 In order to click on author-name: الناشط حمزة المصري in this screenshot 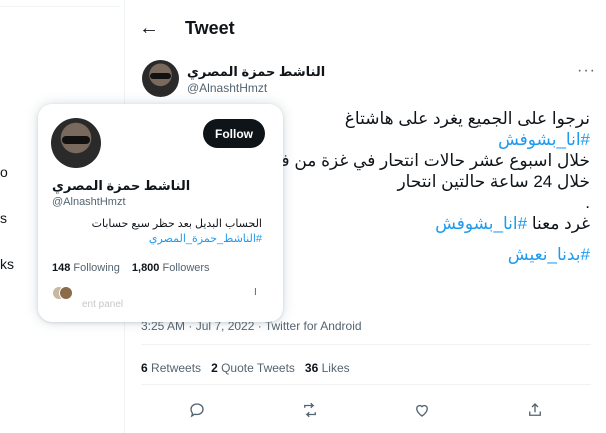, I will do `click(256, 72)`.